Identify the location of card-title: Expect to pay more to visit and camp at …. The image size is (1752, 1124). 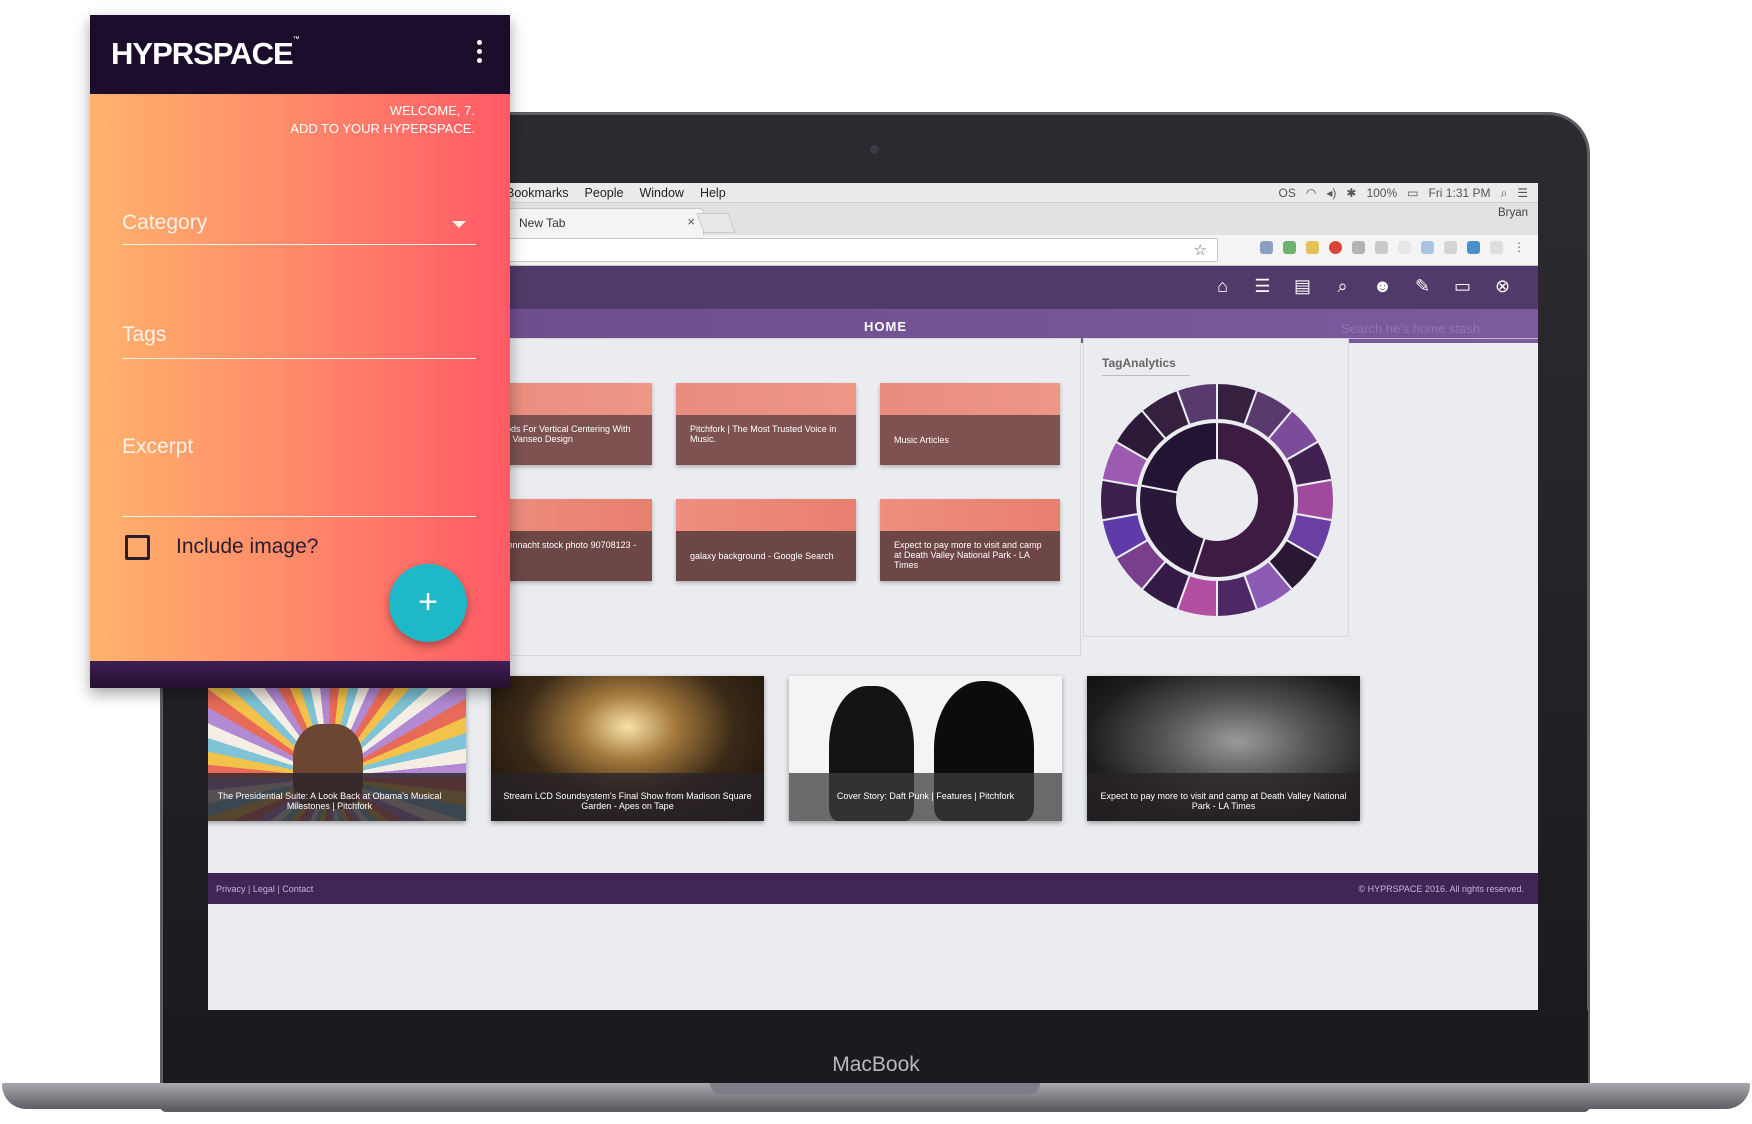
(970, 556).